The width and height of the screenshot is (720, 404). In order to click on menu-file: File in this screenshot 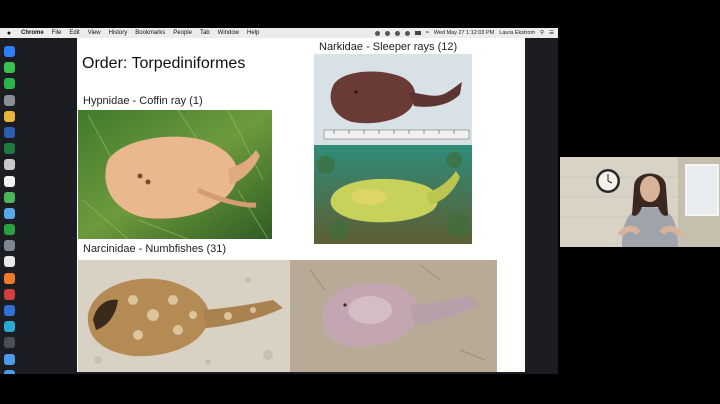, I will do `click(57, 33)`.